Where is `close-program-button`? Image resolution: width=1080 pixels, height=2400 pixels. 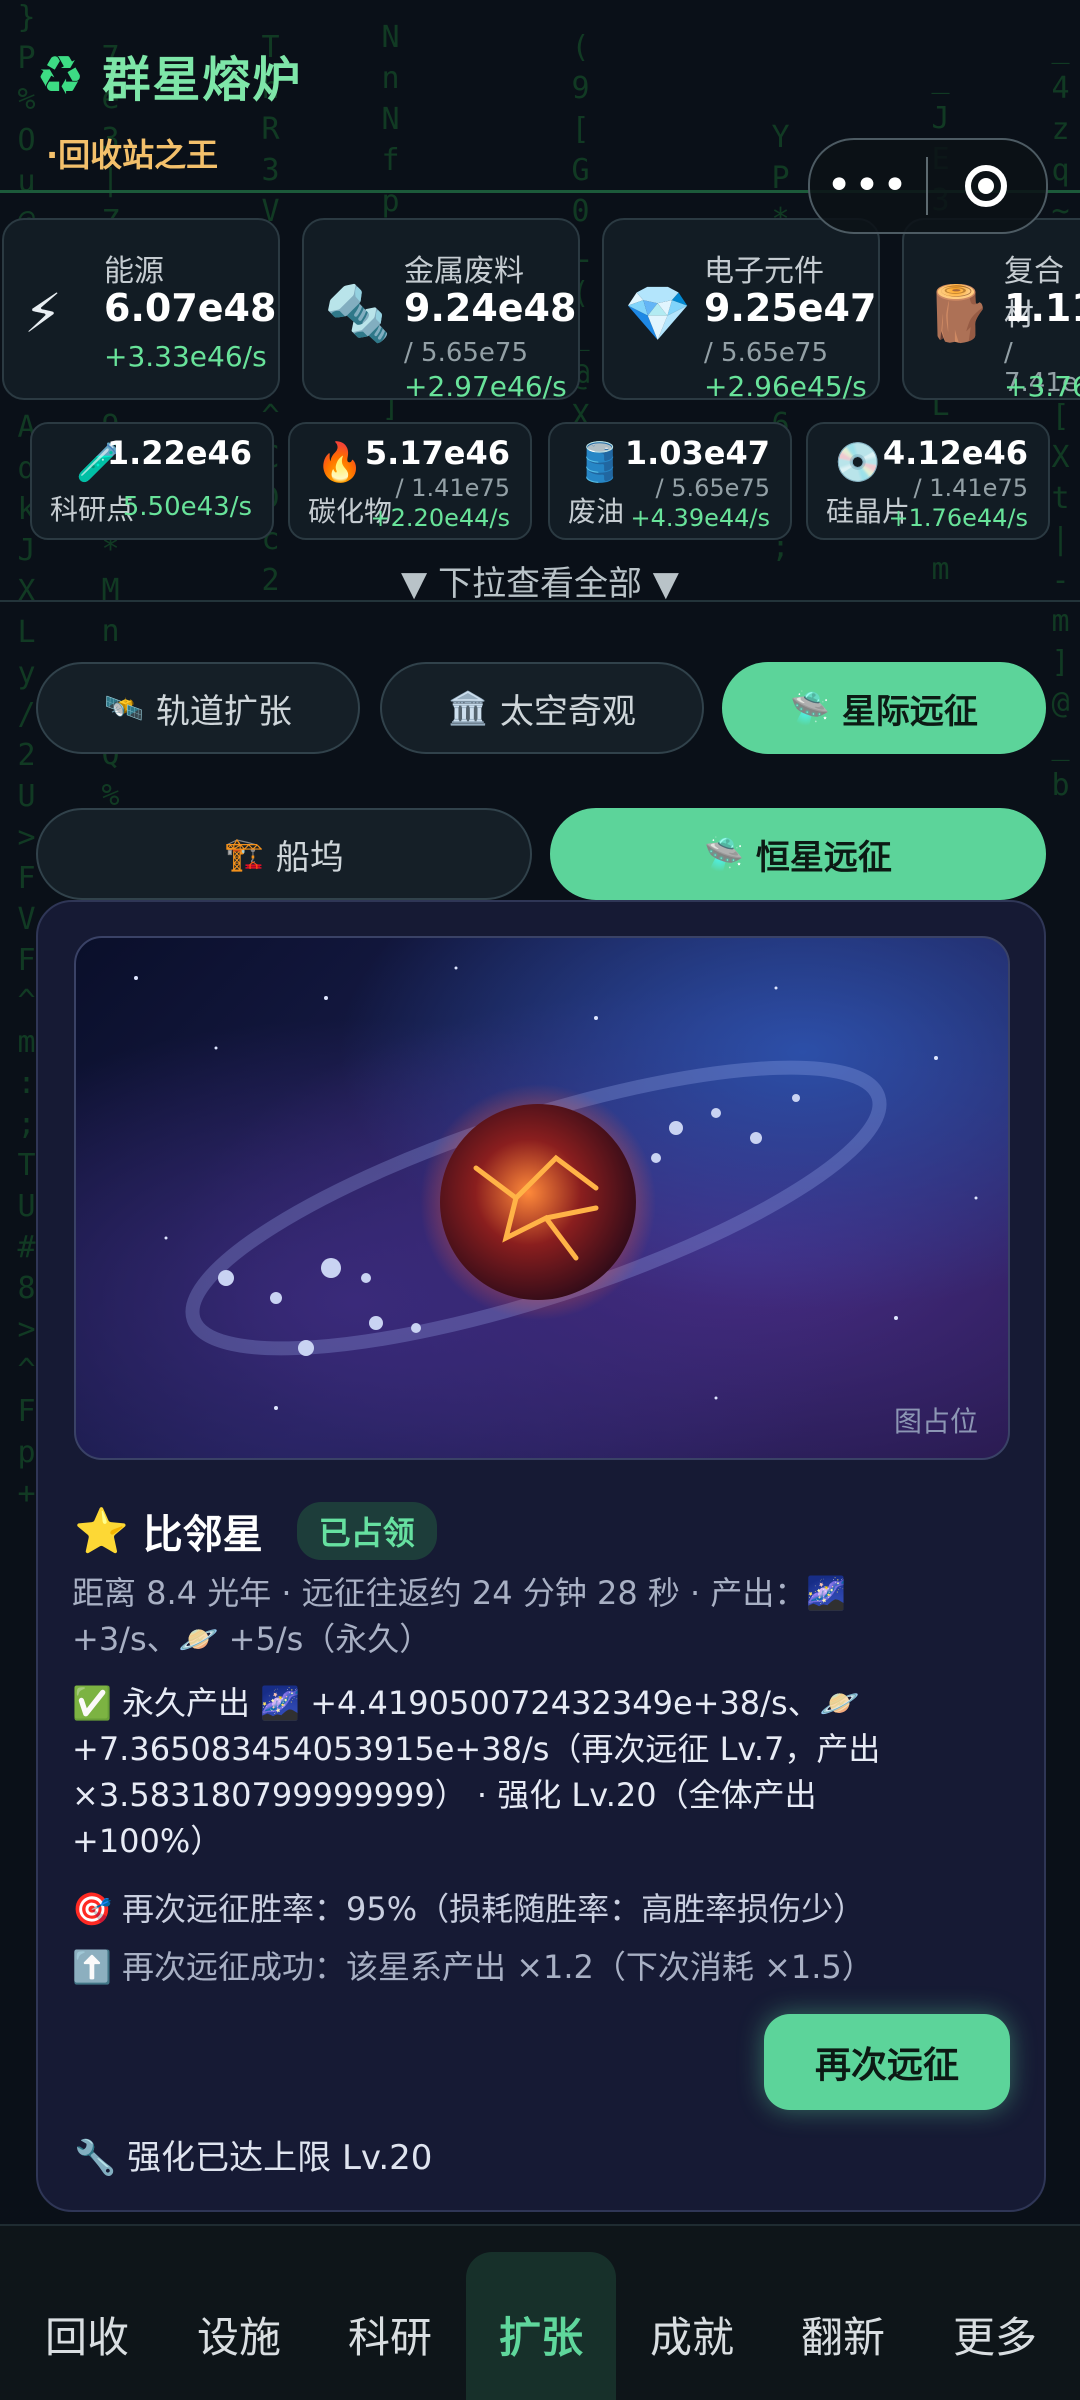
close-program-button is located at coordinates (986, 186).